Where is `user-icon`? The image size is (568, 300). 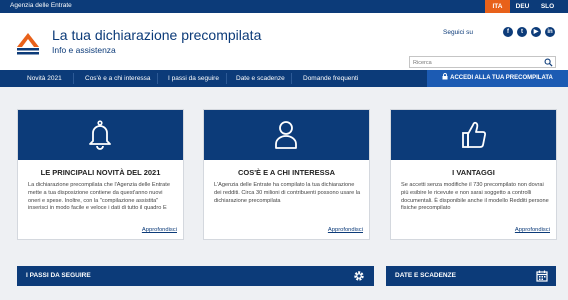
user-icon is located at coordinates (286, 135).